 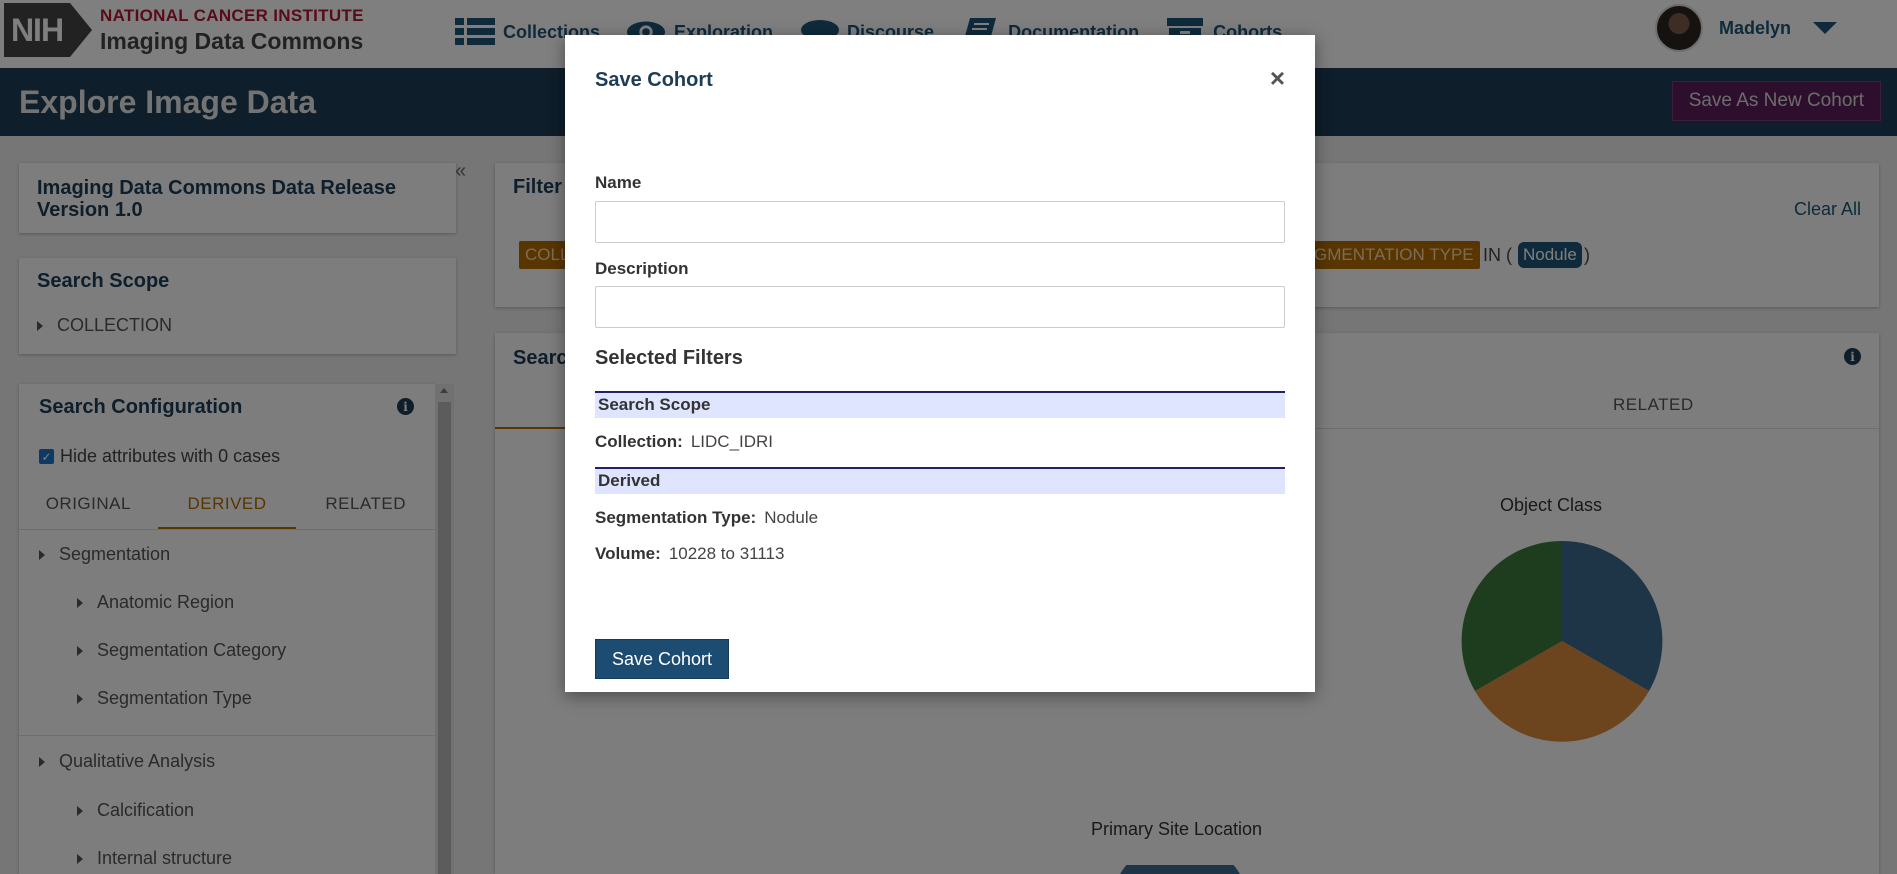 I want to click on filter-item-volume: Volume: 10228 to 31113, so click(x=689, y=554).